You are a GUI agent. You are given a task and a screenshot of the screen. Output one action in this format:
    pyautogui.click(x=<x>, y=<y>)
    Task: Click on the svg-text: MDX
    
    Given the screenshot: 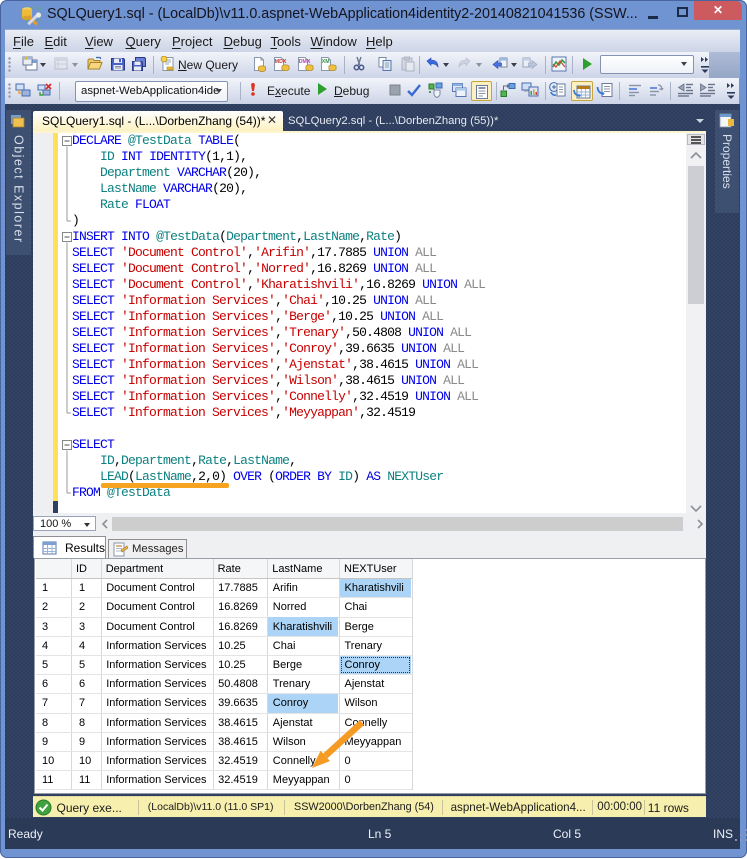 What is the action you would take?
    pyautogui.click(x=281, y=62)
    